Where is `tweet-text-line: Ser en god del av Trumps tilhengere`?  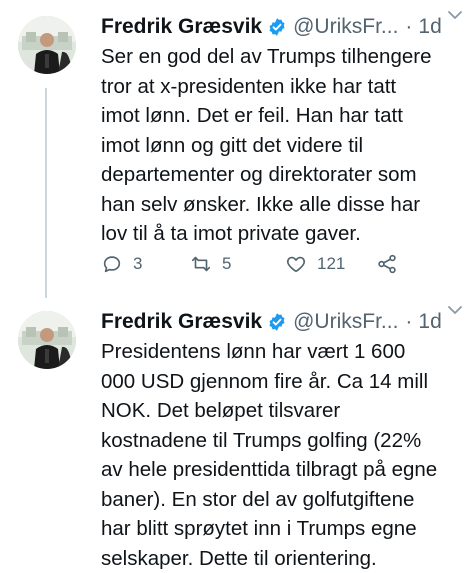
tweet-text-line: Ser en god del av Trumps tilhengere is located at coordinates (281, 57).